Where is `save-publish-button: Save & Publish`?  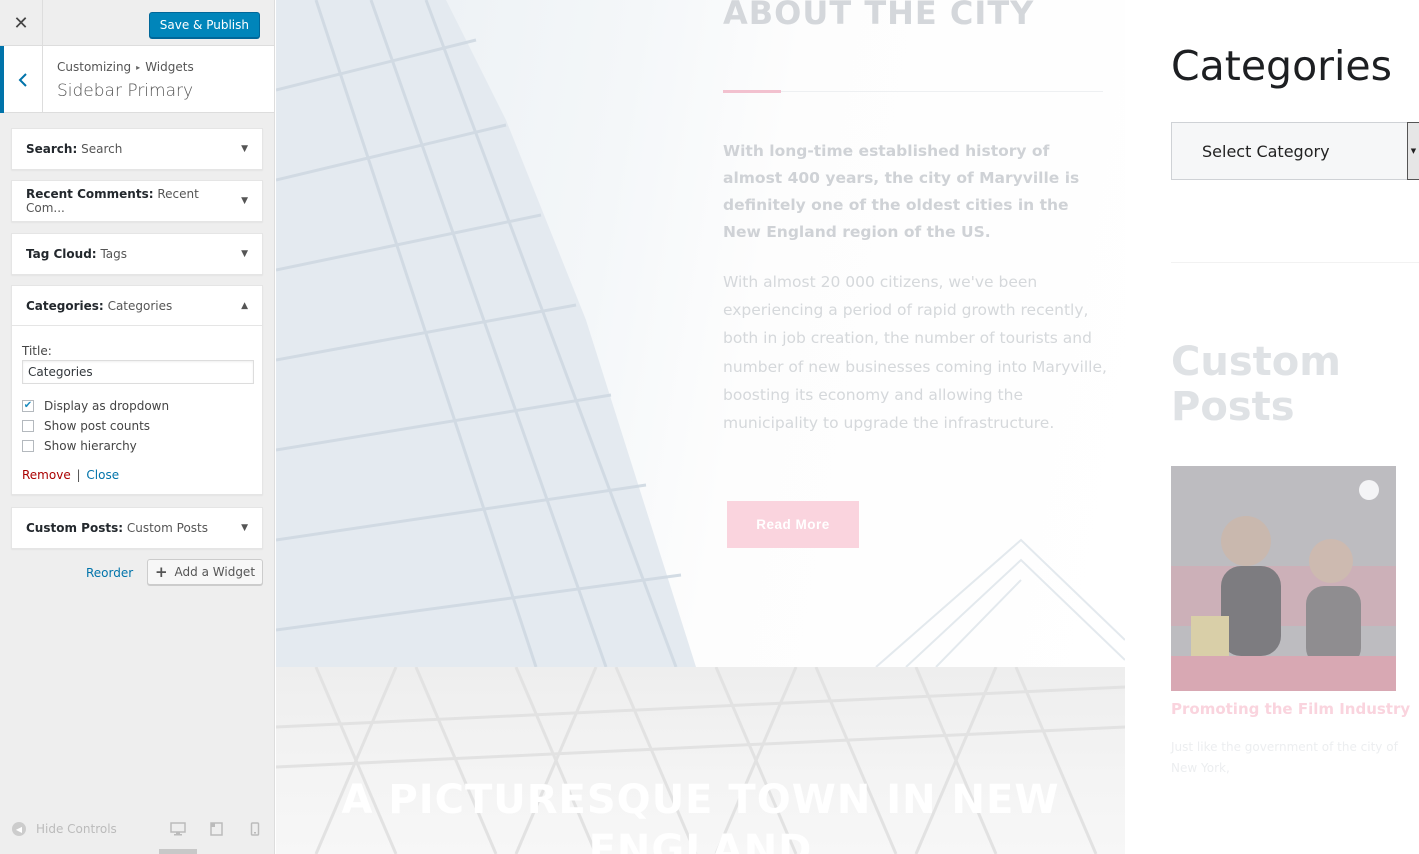
save-publish-button: Save & Publish is located at coordinates (204, 25).